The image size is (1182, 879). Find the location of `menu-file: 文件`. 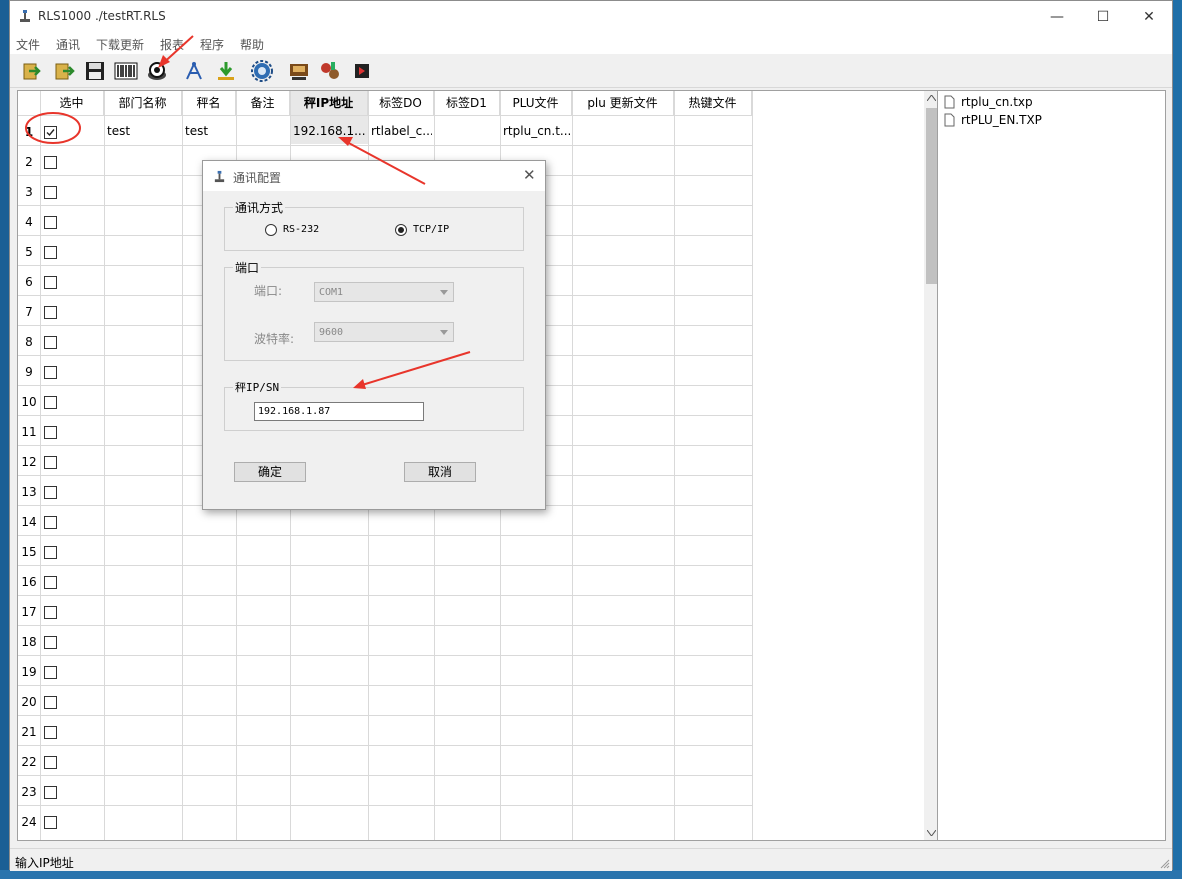

menu-file: 文件 is located at coordinates (28, 44).